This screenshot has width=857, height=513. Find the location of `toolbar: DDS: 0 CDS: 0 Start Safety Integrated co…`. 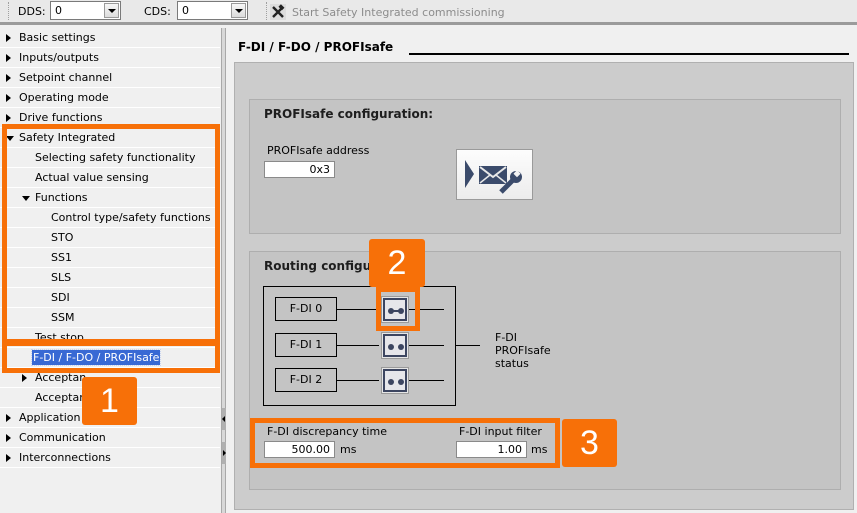

toolbar: DDS: 0 CDS: 0 Start Safety Integrated co… is located at coordinates (428, 12).